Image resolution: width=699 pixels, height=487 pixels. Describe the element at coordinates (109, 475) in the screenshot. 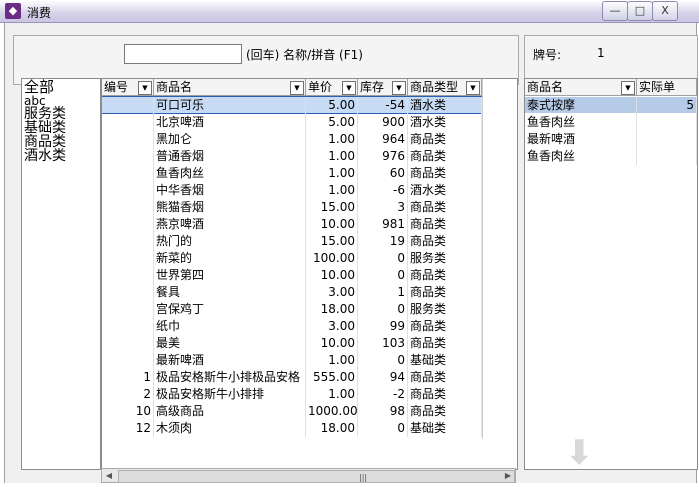

I see `scroll-left-icon: ◀` at that location.